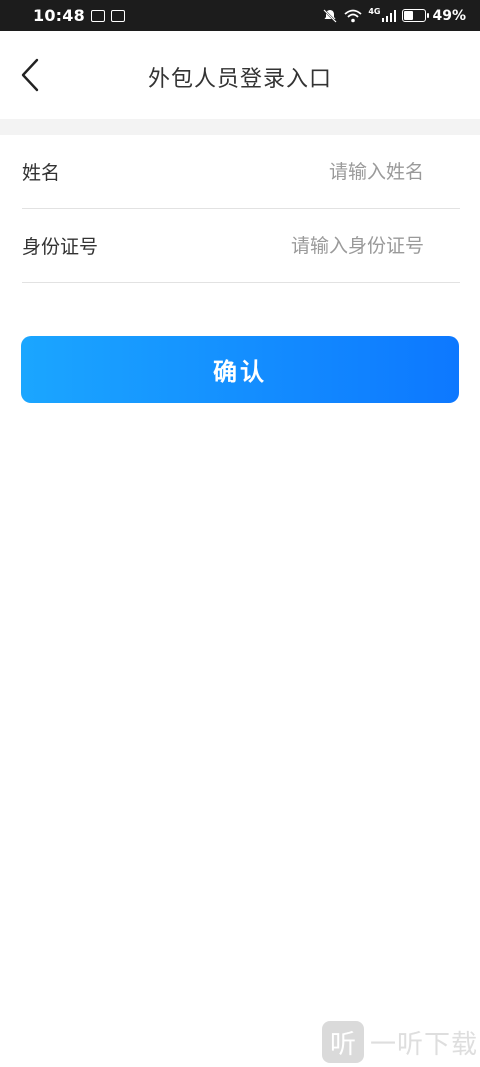 The height and width of the screenshot is (1067, 480). What do you see at coordinates (59, 15) in the screenshot?
I see `status-time: 10:48` at bounding box center [59, 15].